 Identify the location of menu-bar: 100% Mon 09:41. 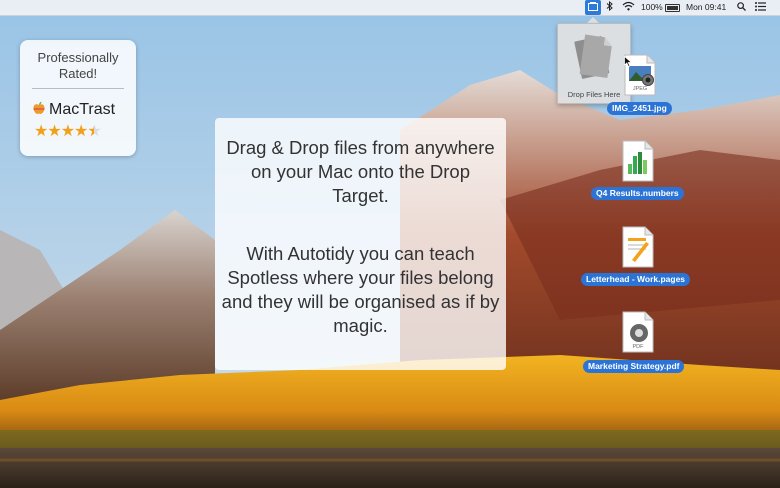
(390, 8).